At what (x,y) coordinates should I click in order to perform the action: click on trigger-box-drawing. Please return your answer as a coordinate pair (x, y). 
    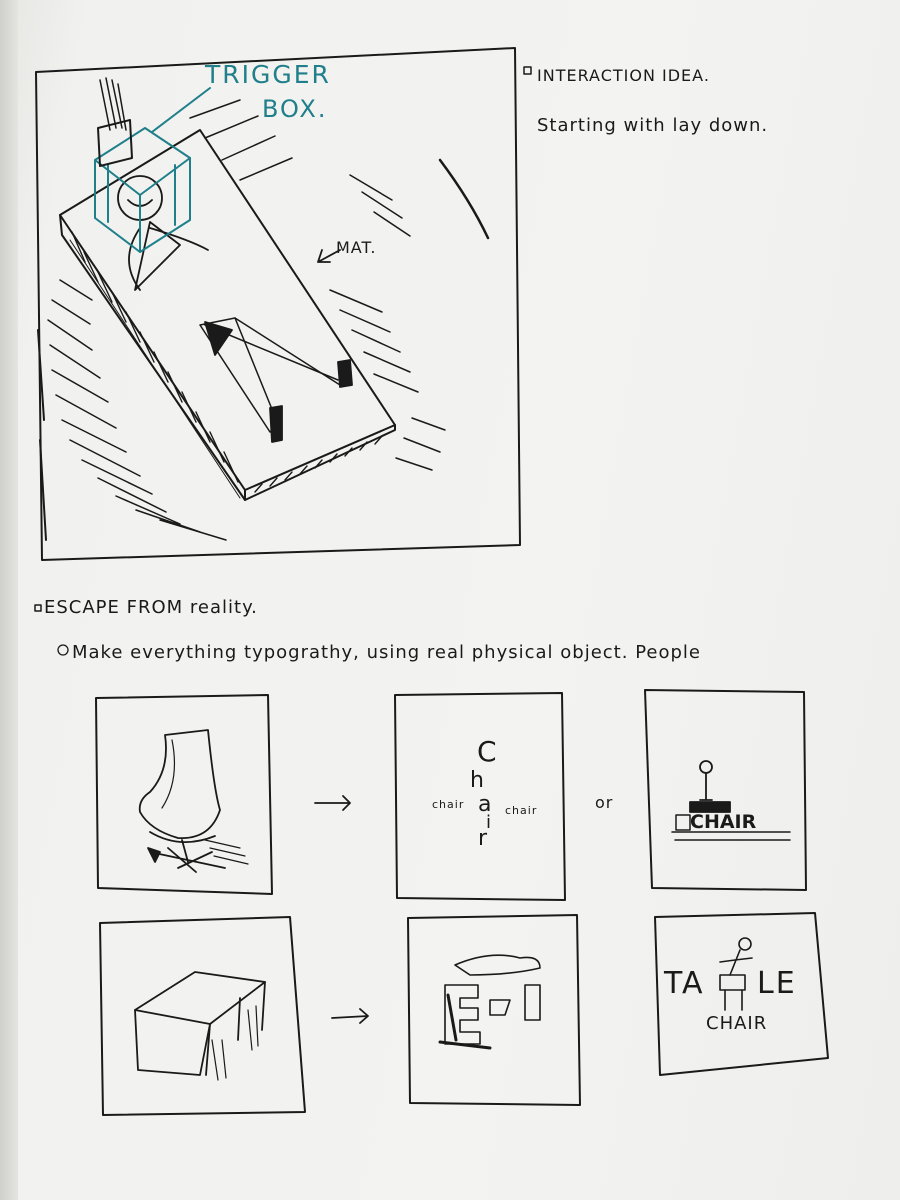
    Looking at the image, I should click on (152, 165).